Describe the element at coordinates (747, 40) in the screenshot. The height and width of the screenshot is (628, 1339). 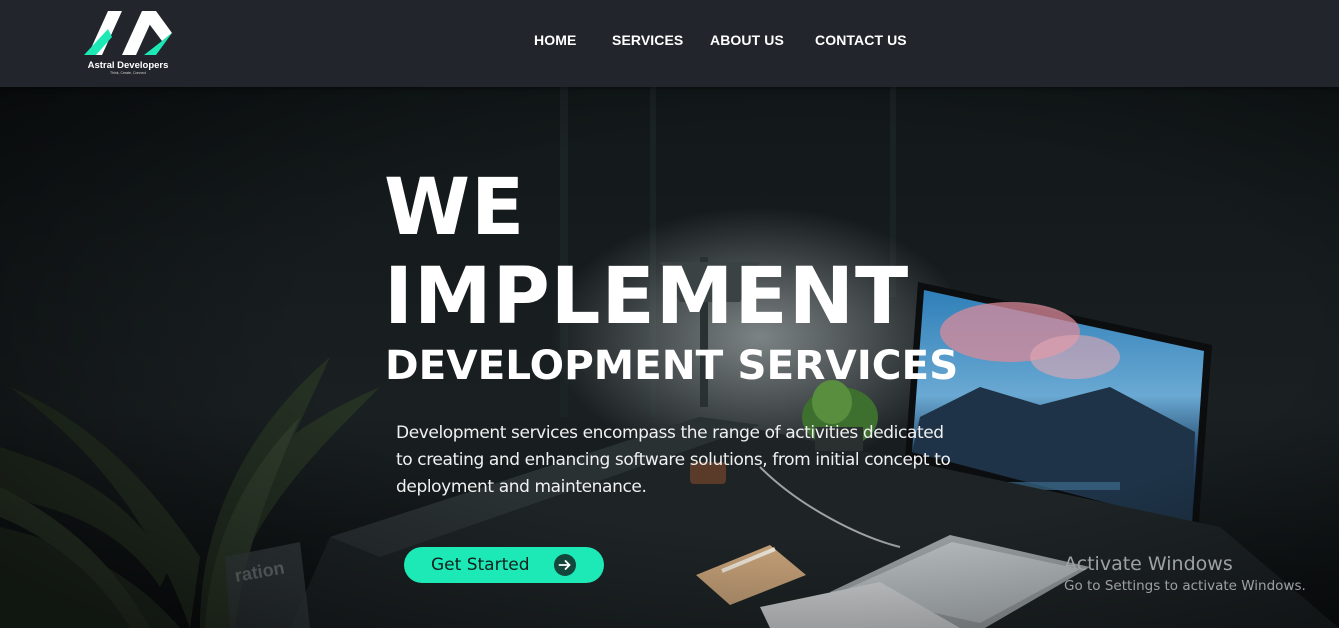
I see `nav-about-us: ABOUT US` at that location.